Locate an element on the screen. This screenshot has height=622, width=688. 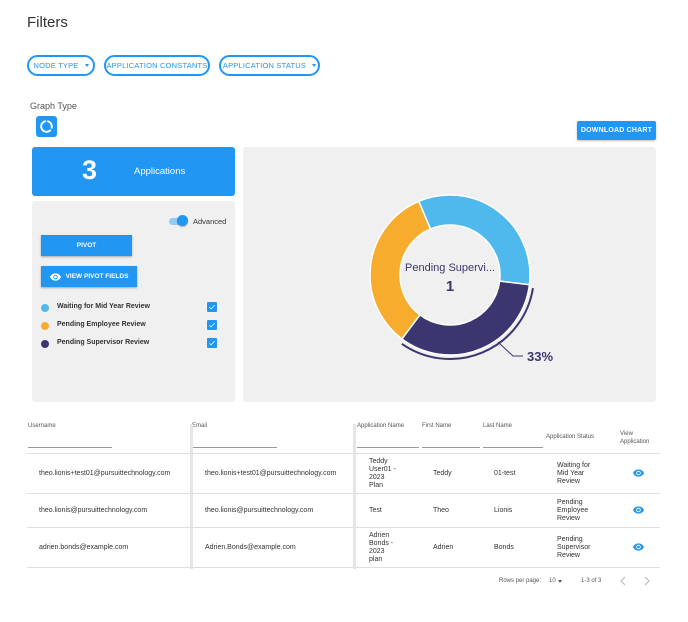
cell-application-status: Pending Employee Review is located at coordinates (572, 511).